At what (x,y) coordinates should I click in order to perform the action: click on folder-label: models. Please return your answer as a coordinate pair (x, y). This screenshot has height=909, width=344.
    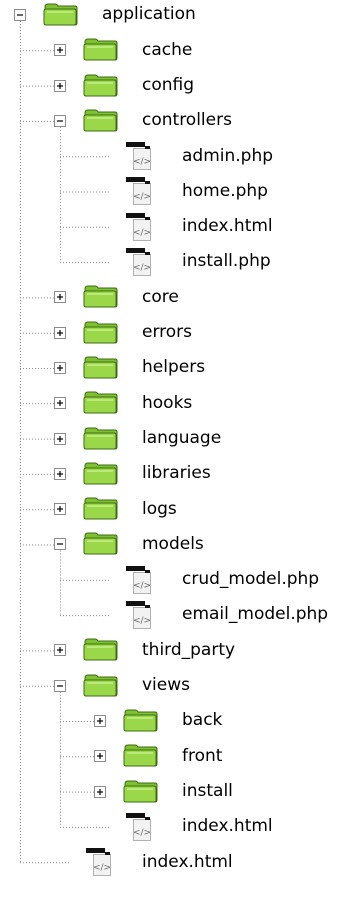
    Looking at the image, I should click on (173, 543).